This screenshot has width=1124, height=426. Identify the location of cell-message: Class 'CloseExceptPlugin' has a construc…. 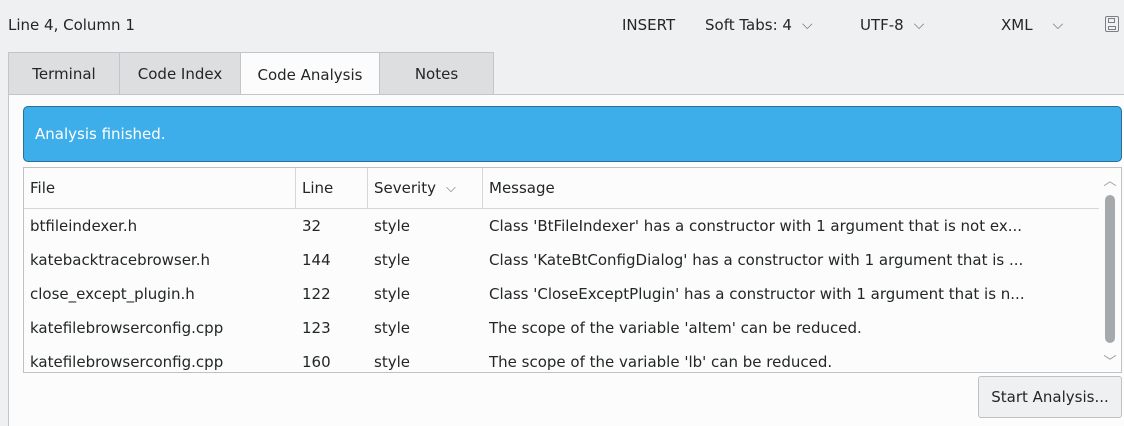
(757, 294).